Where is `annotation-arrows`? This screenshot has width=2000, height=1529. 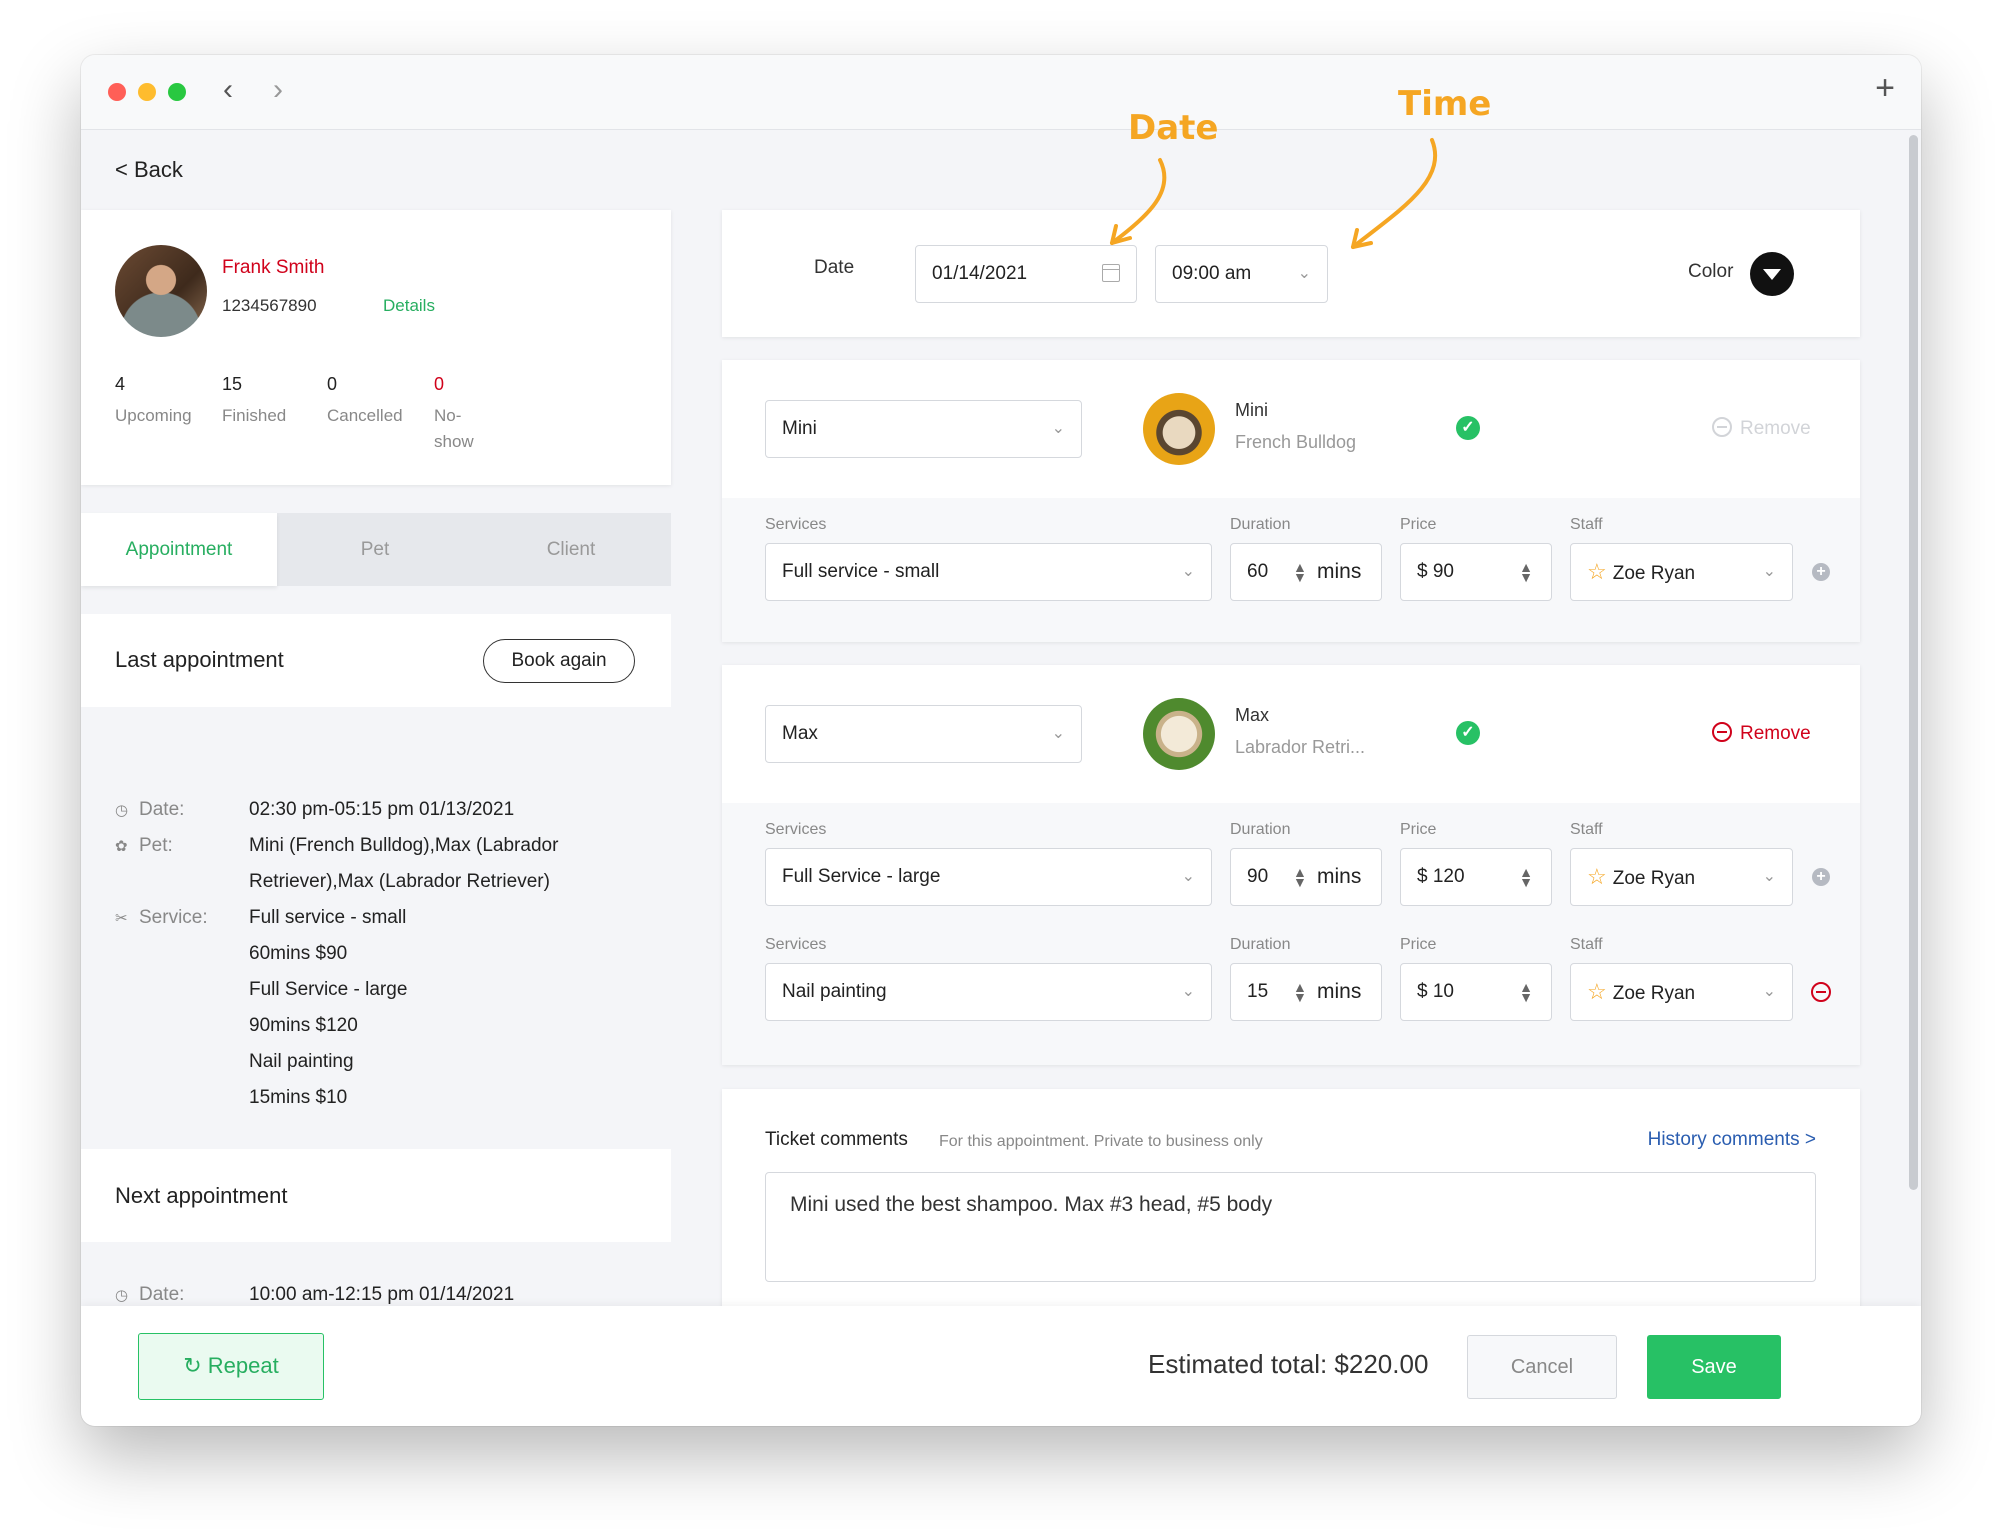
annotation-arrows is located at coordinates (1274, 193).